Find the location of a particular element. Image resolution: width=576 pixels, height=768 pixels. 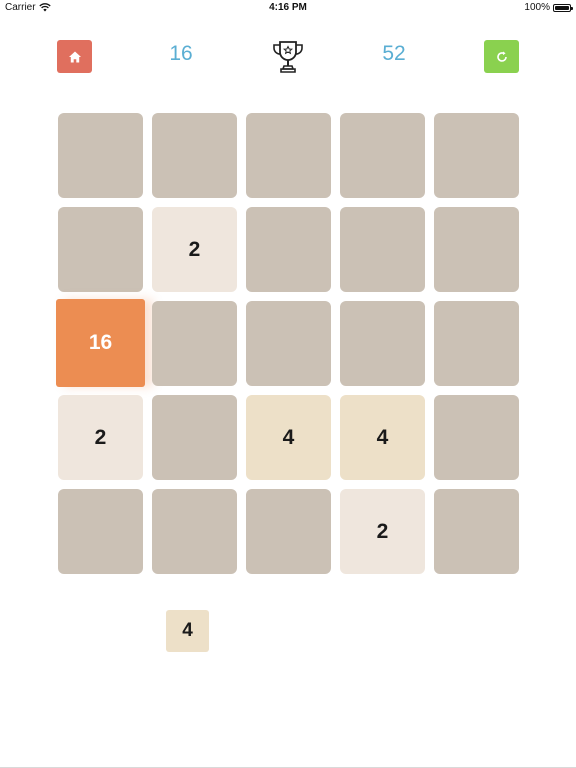

tile-16: 16 is located at coordinates (100, 343).